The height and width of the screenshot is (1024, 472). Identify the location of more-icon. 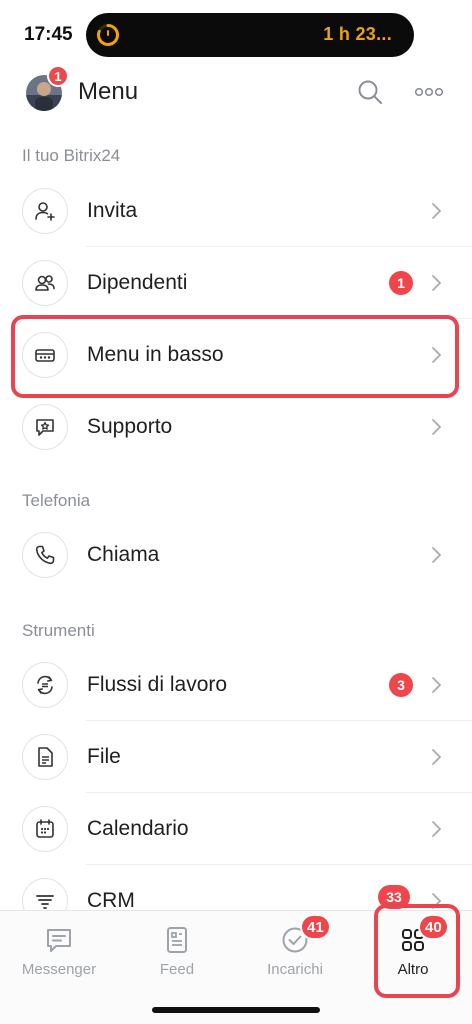
(429, 92).